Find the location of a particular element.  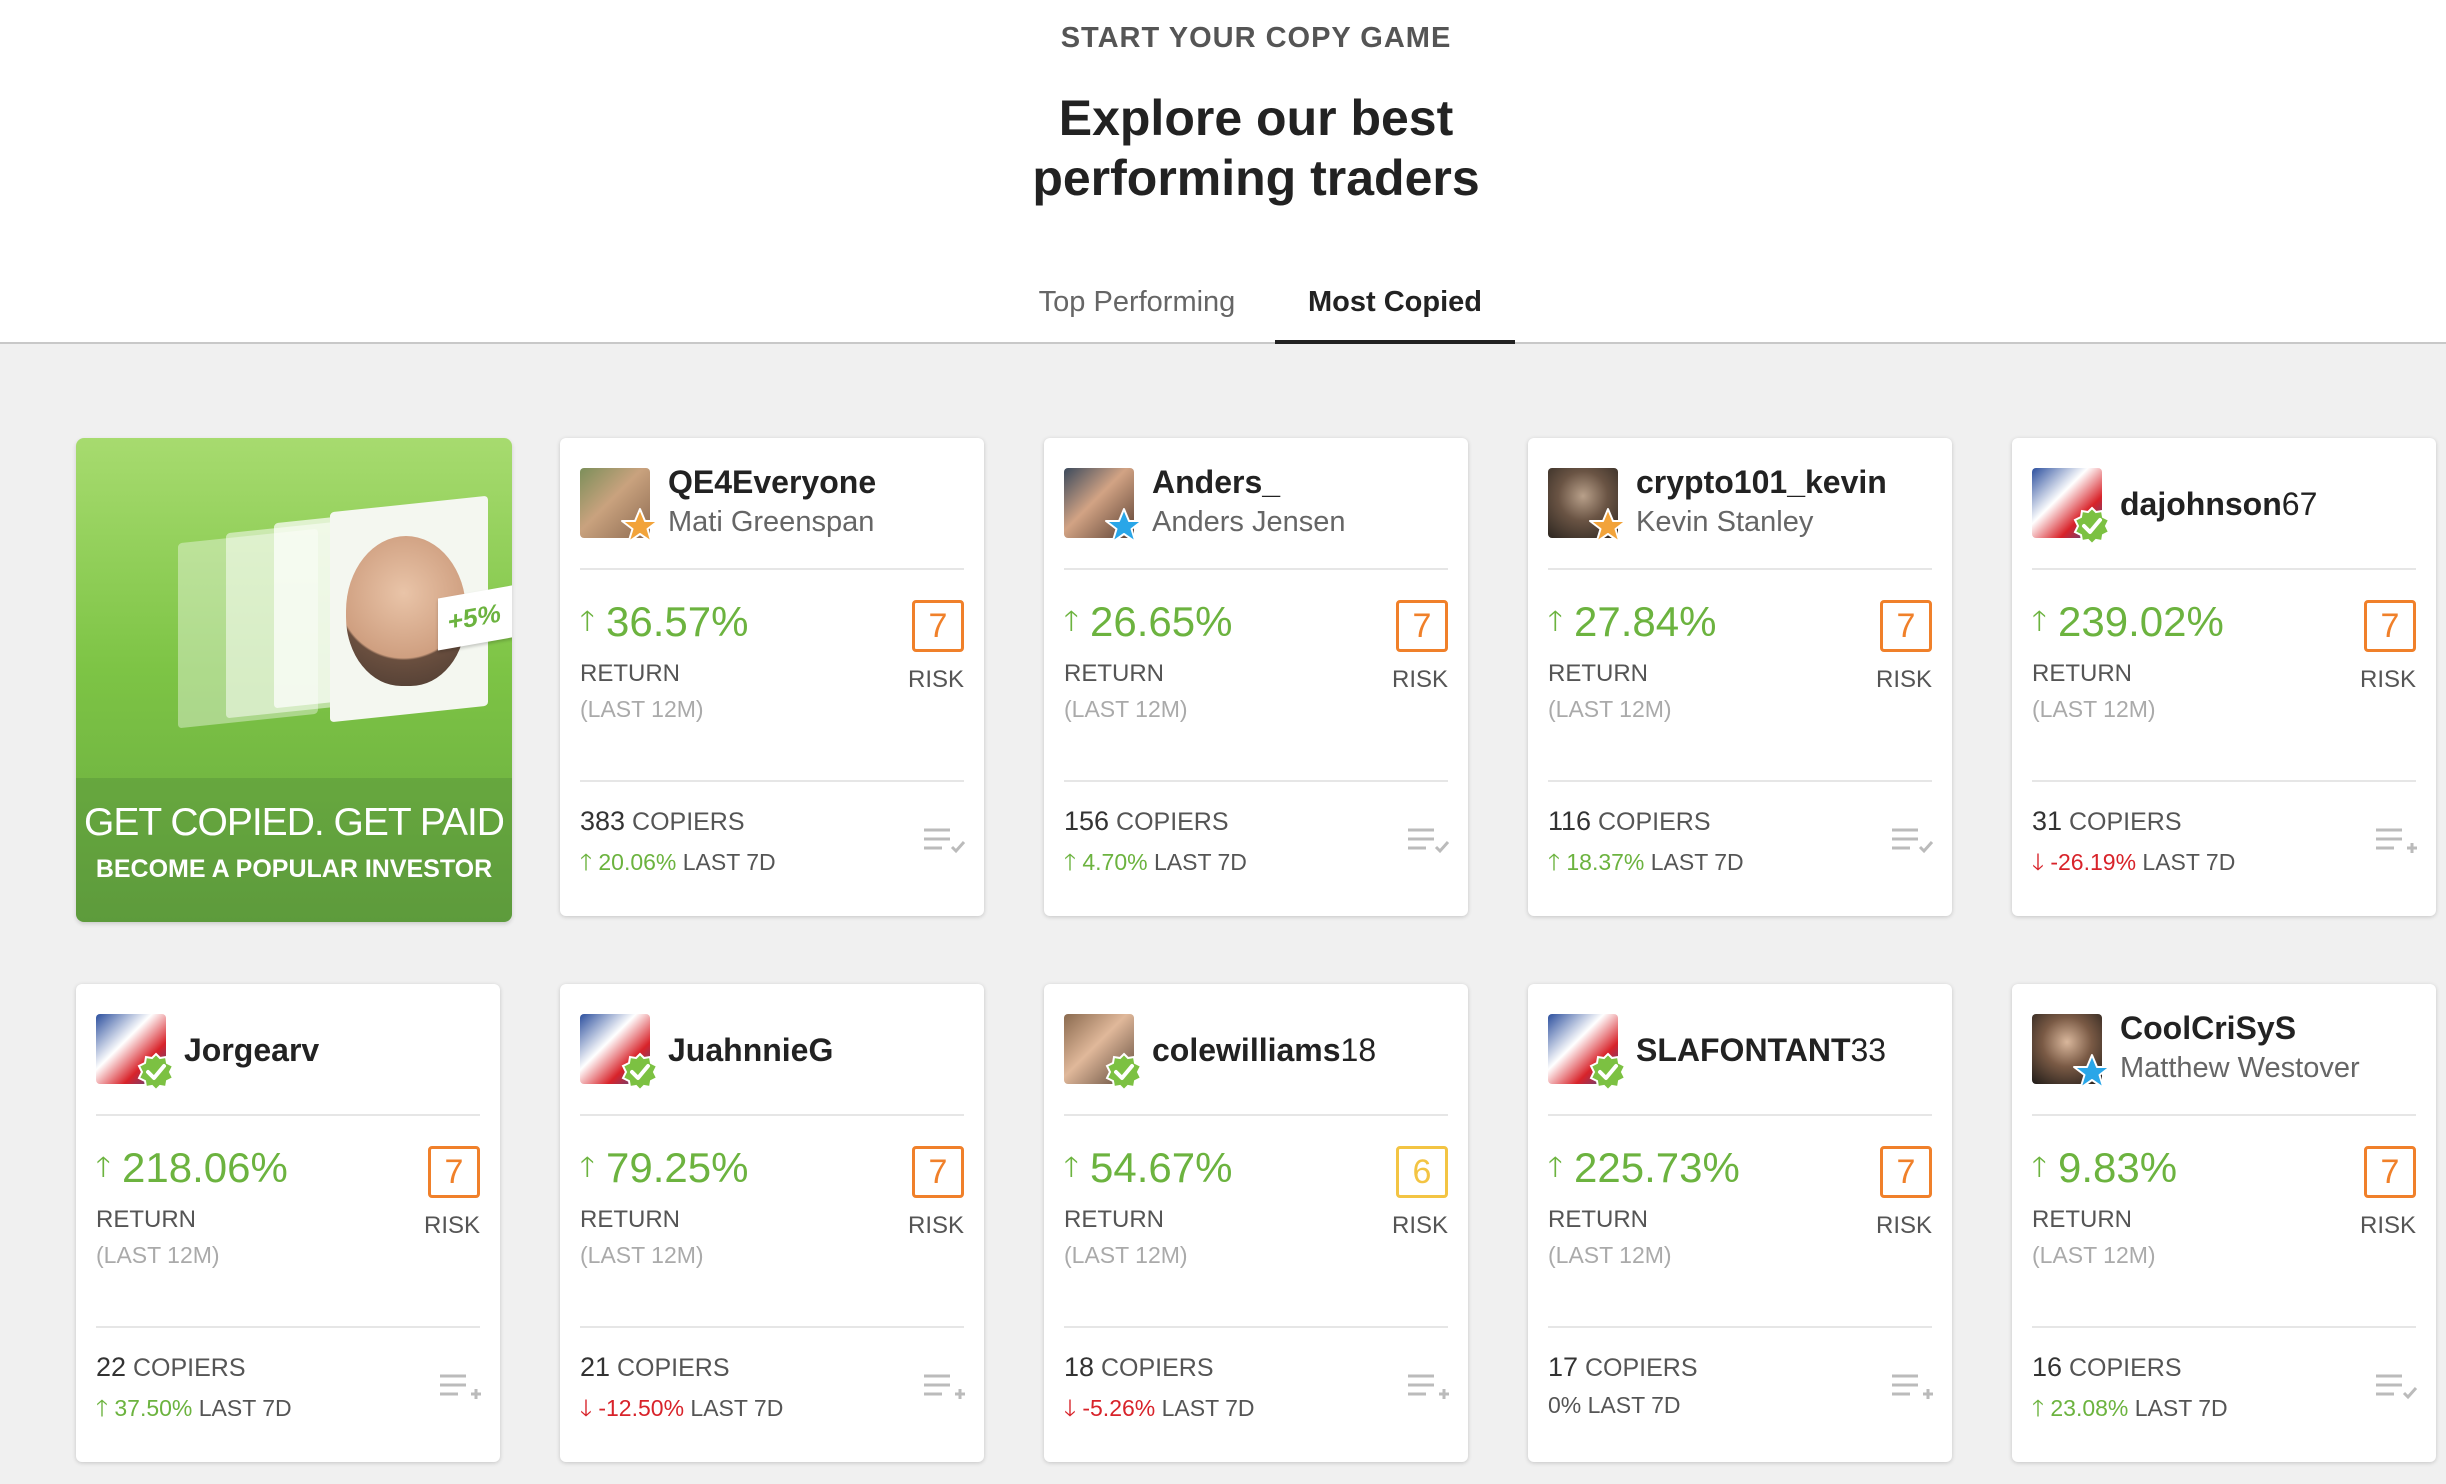

weekly-change-value: 0% is located at coordinates (1565, 1405).